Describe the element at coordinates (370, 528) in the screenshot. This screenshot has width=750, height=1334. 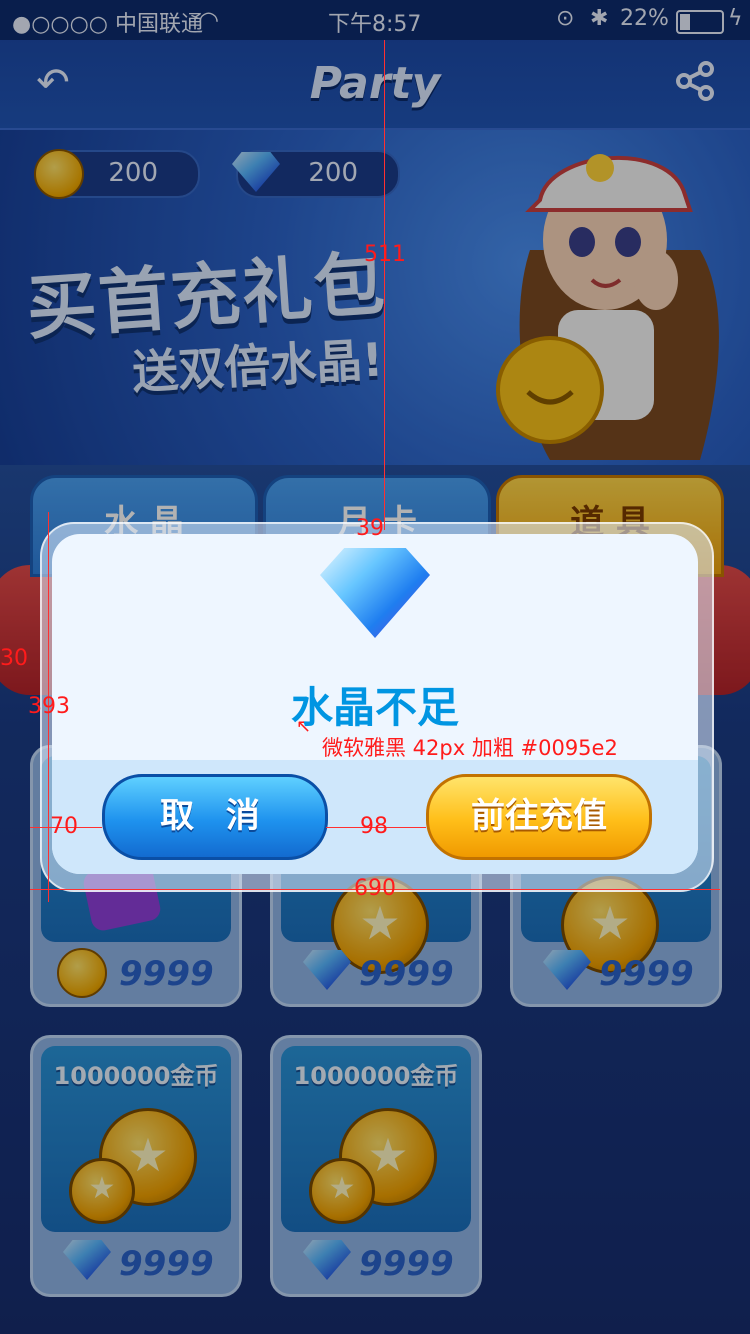
I see `annotation-39: 39` at that location.